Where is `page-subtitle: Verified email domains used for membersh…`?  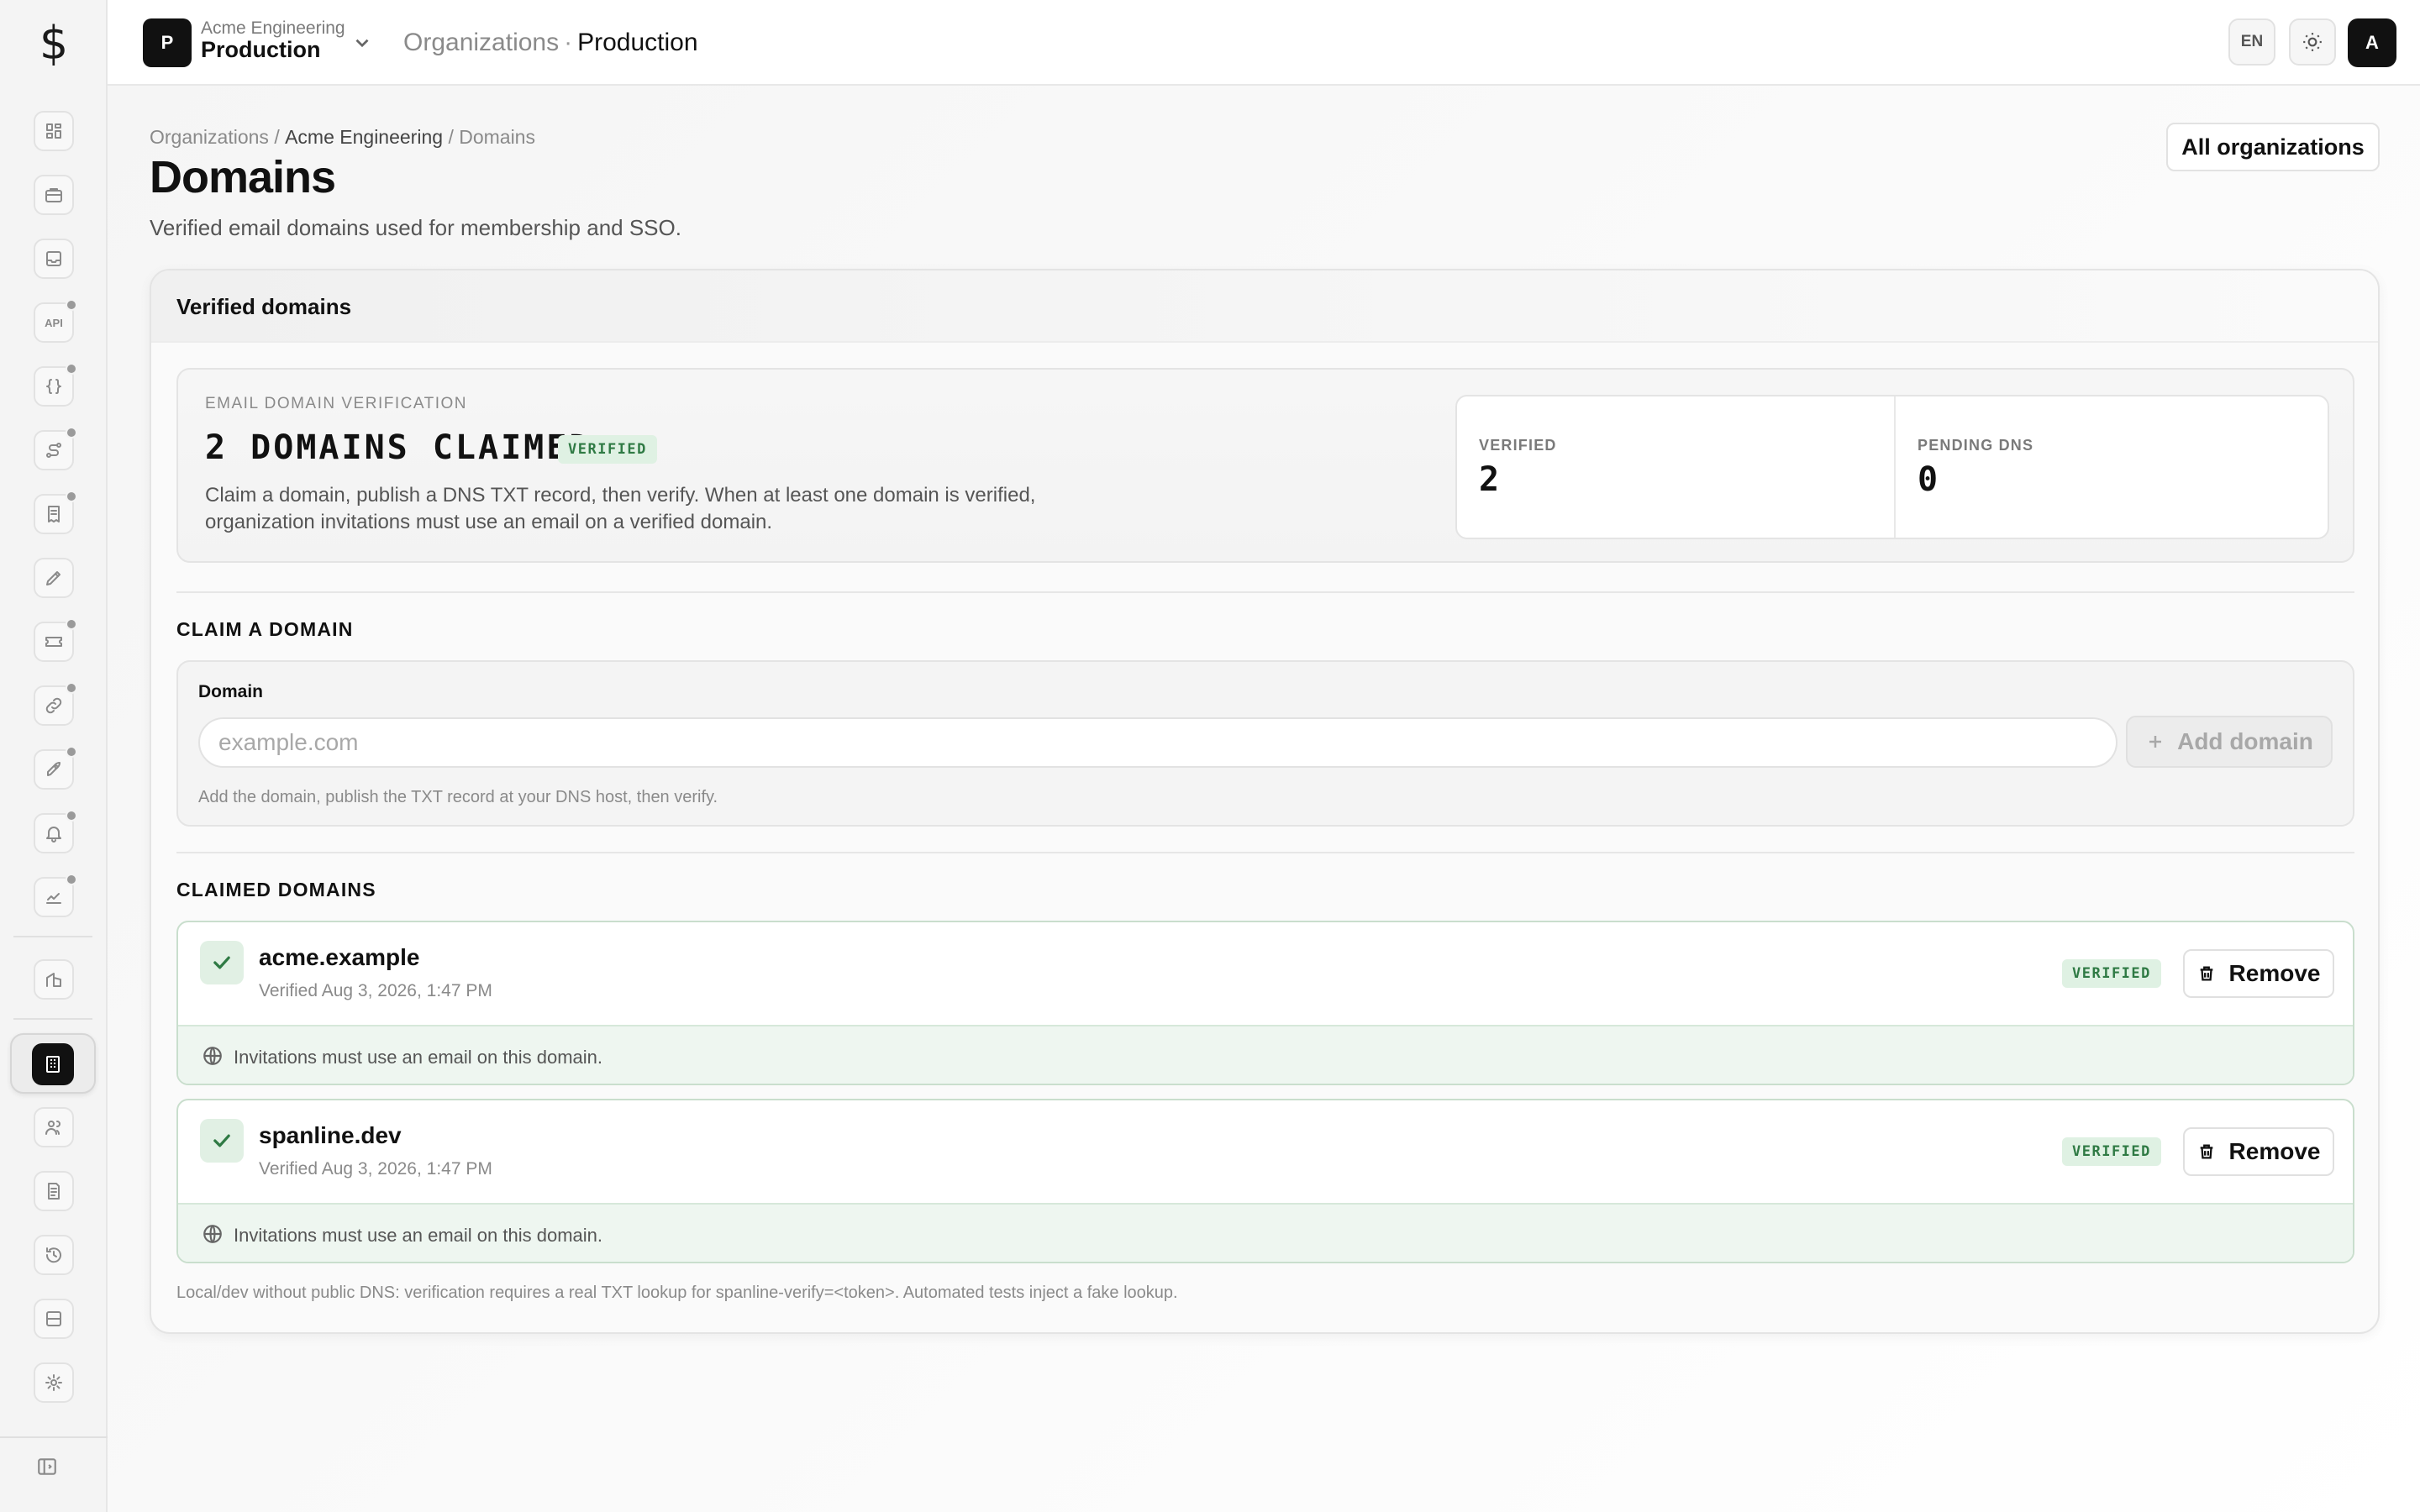 page-subtitle: Verified email domains used for membersh… is located at coordinates (415, 227).